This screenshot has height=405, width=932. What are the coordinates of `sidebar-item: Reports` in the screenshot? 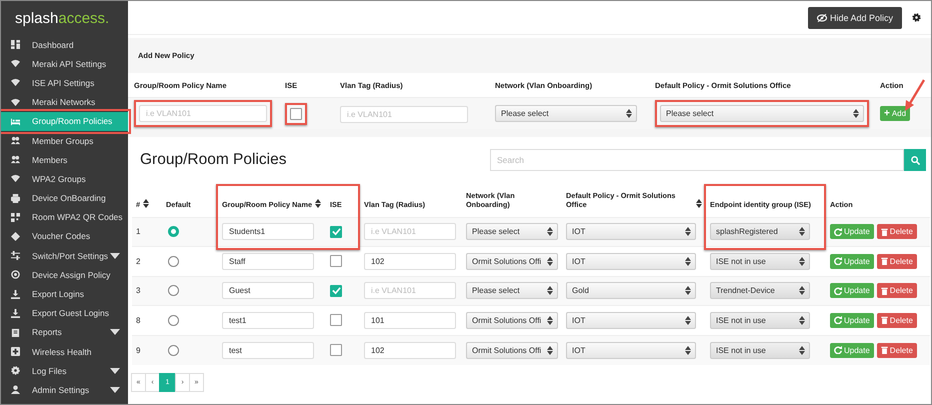 It's located at (64, 332).